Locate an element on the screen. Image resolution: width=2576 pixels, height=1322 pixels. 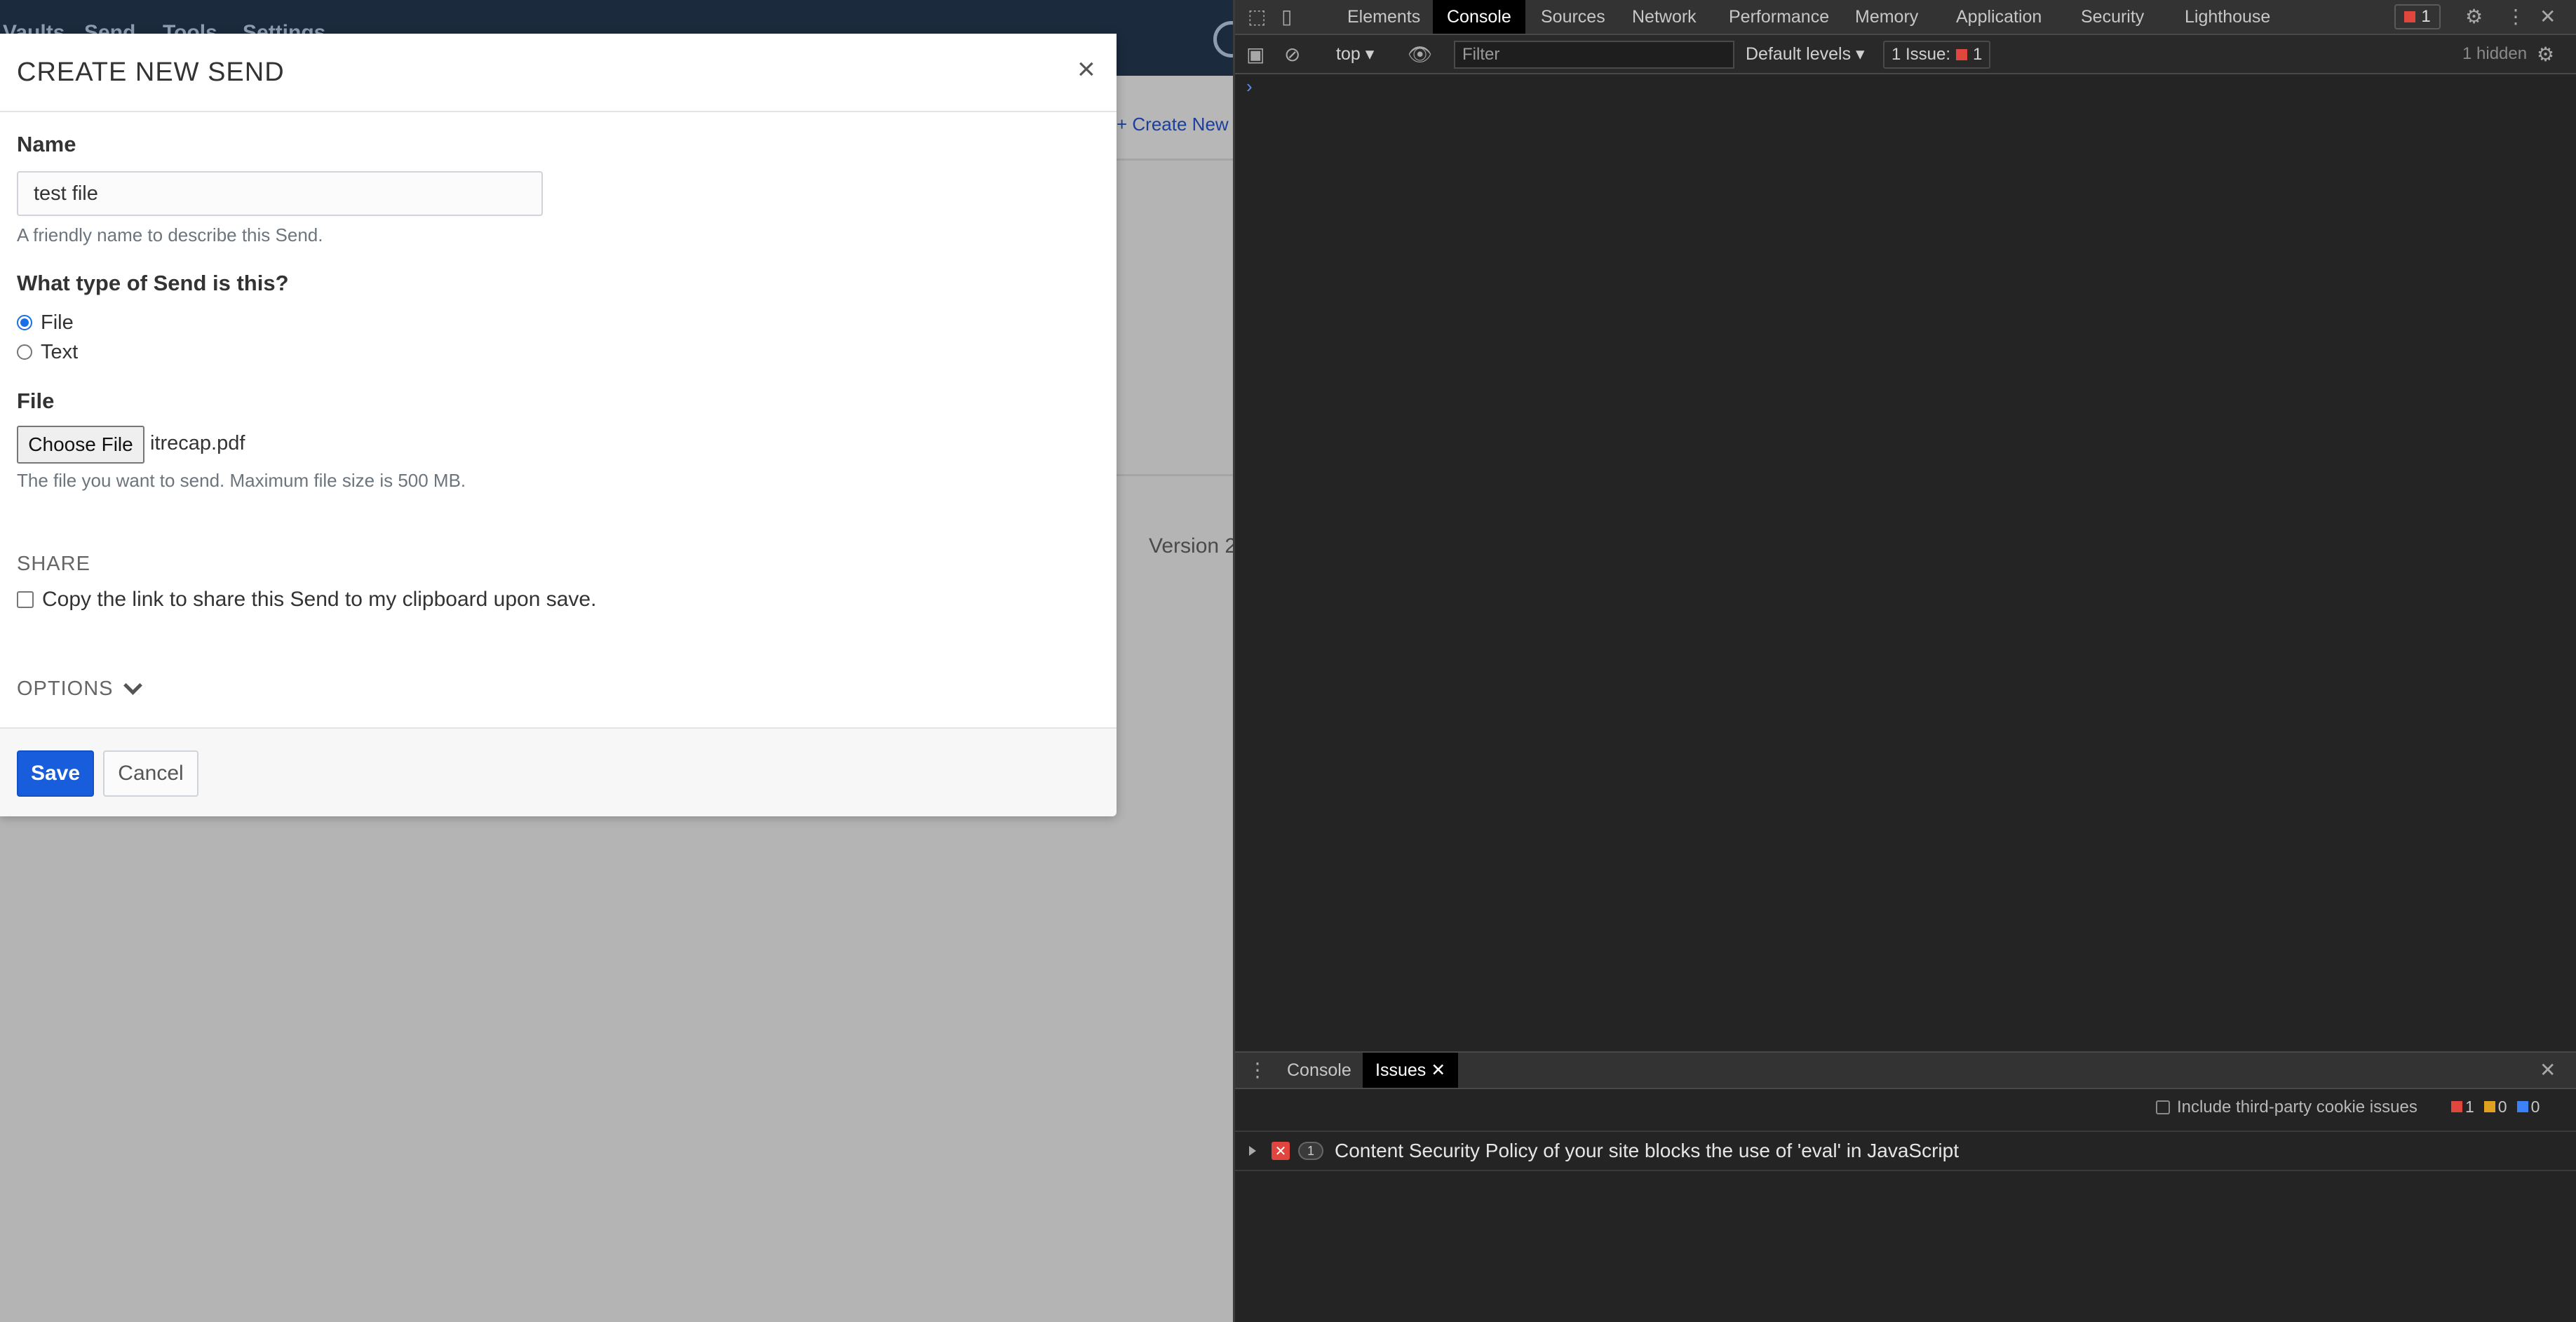
share-heading: SHARE is located at coordinates (53, 564).